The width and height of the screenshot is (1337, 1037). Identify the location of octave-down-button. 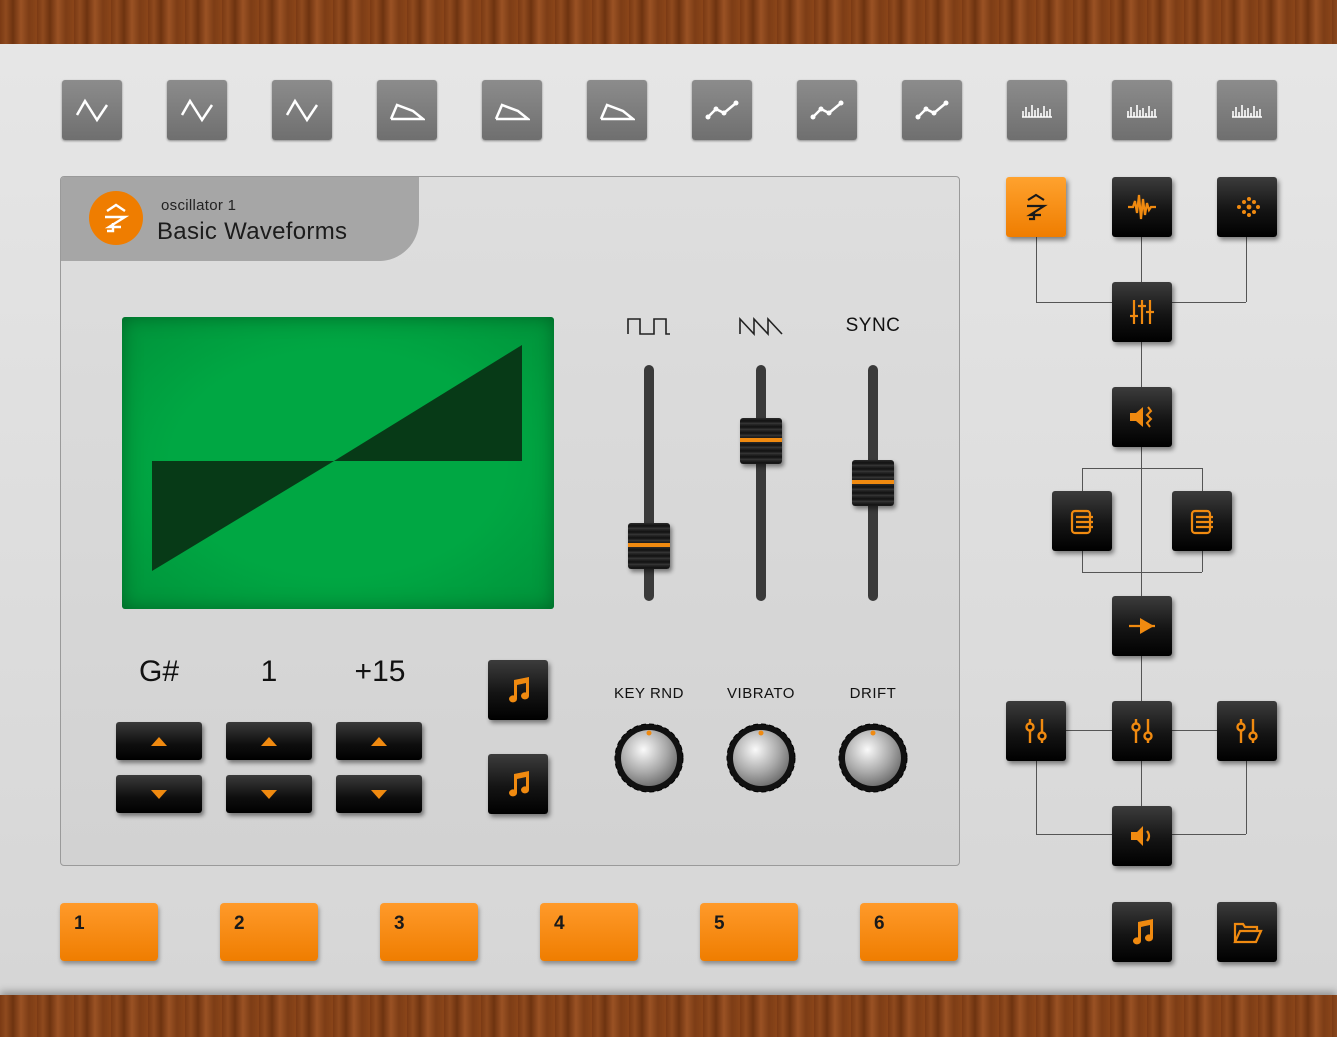
(269, 794).